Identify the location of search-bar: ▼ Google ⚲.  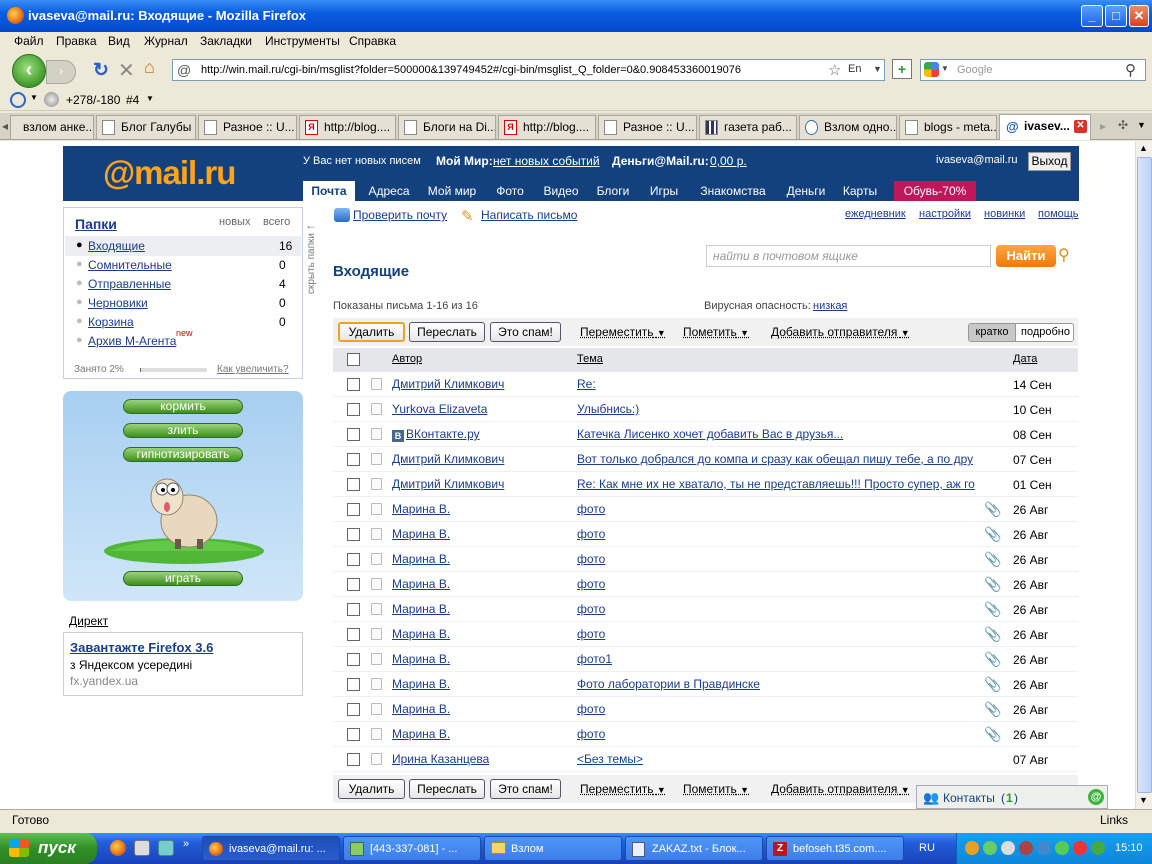
(1033, 70).